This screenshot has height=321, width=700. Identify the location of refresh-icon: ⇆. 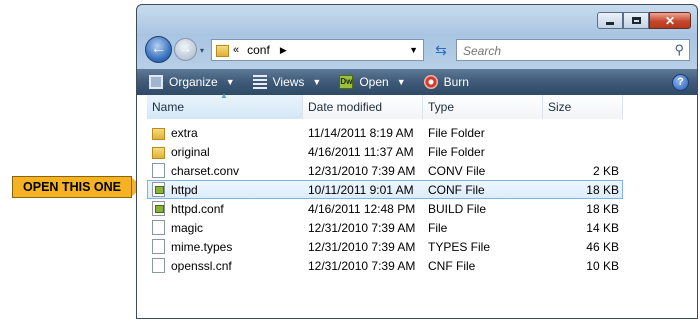
(441, 50).